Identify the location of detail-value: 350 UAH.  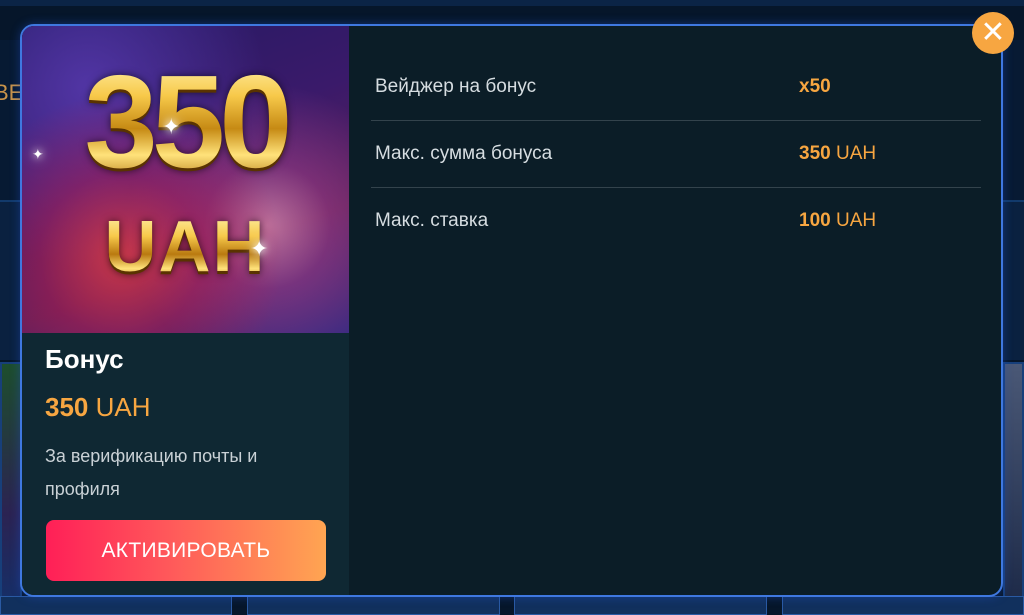
(837, 154).